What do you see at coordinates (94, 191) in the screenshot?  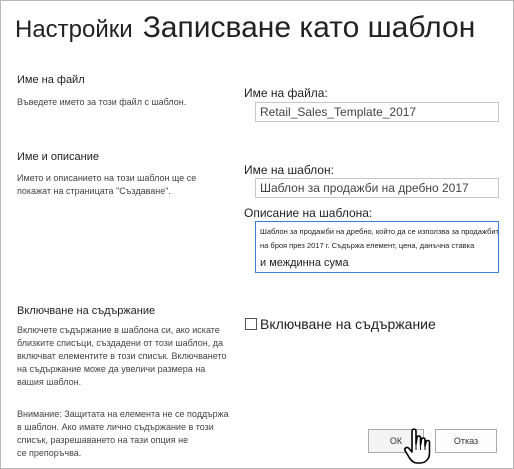 I see `name-section-description-line: покажат на страницата "Създаване".` at bounding box center [94, 191].